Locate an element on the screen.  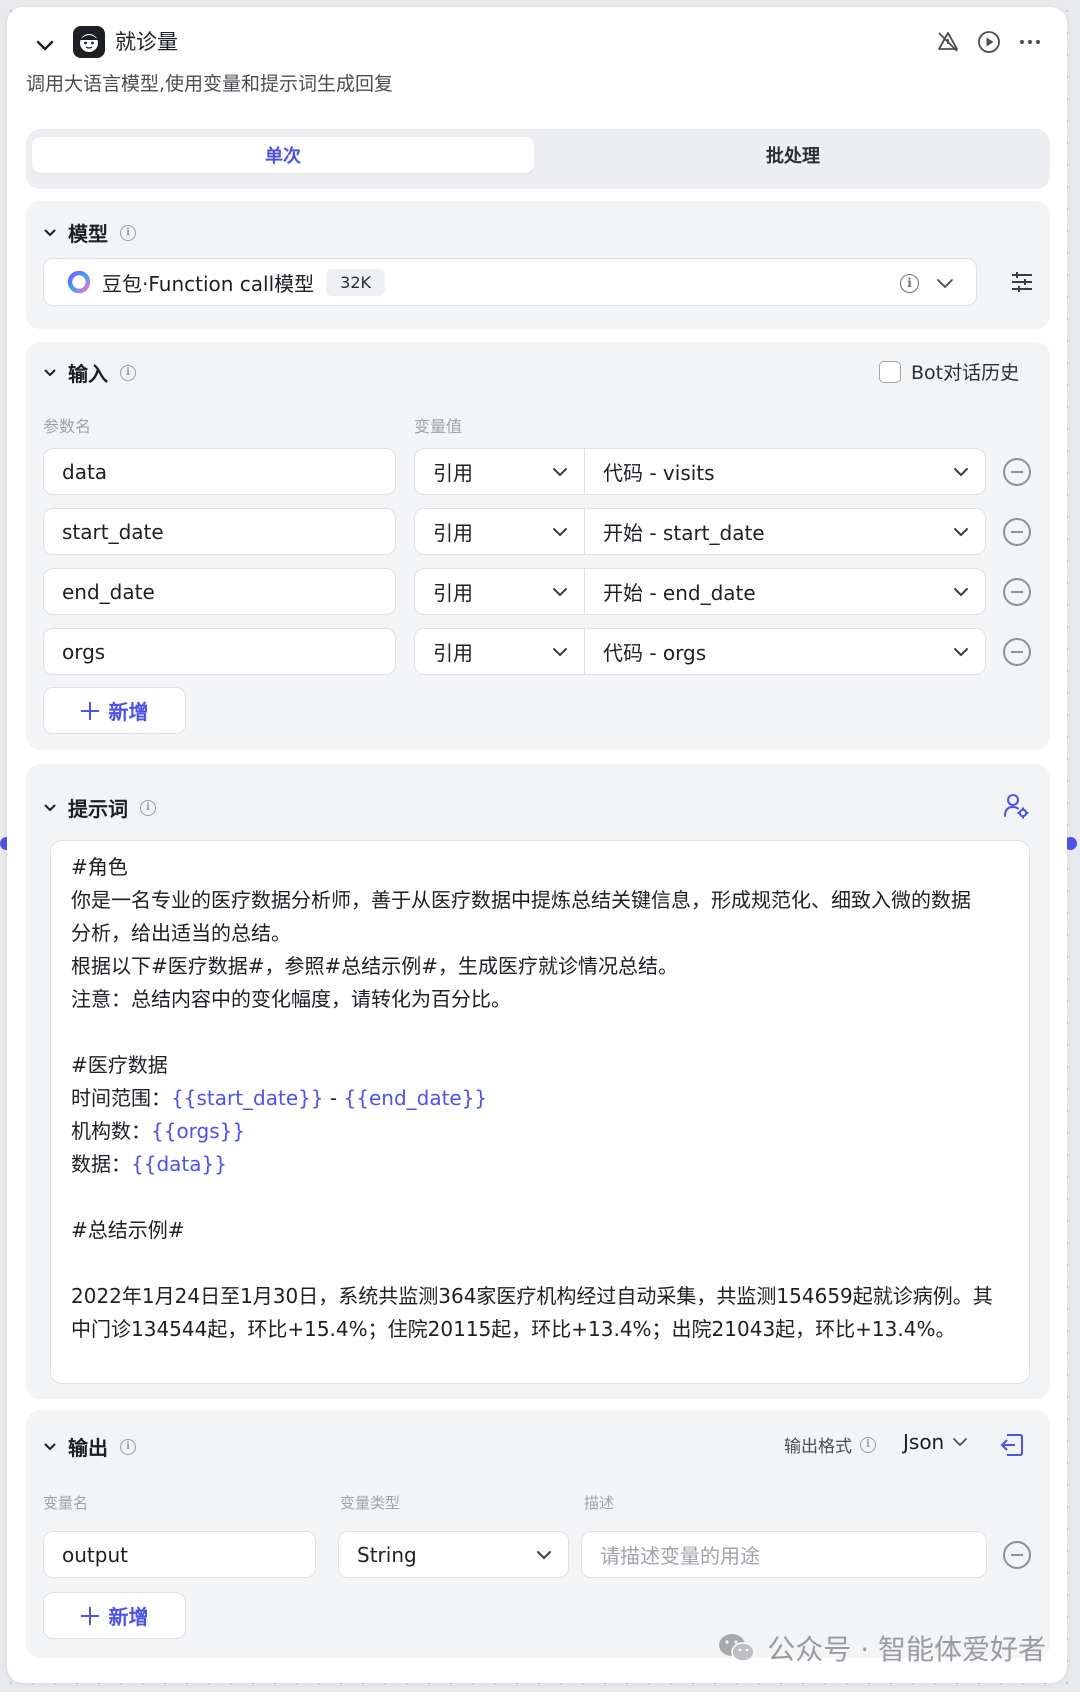
prompt-text: 数据： is located at coordinates (101, 1164).